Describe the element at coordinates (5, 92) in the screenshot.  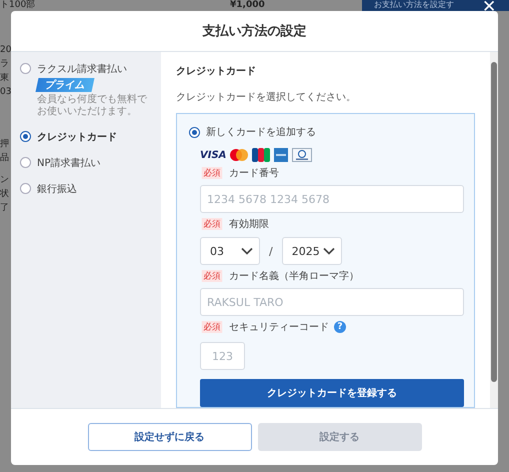
I see `page-text: 03` at that location.